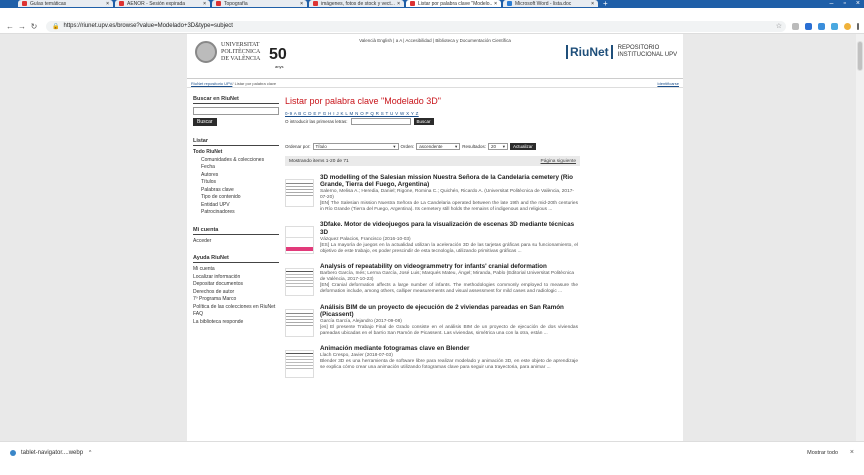 The height and width of the screenshot is (475, 864). Describe the element at coordinates (56, 26) in the screenshot. I see `lock-icon: 🔒` at that location.